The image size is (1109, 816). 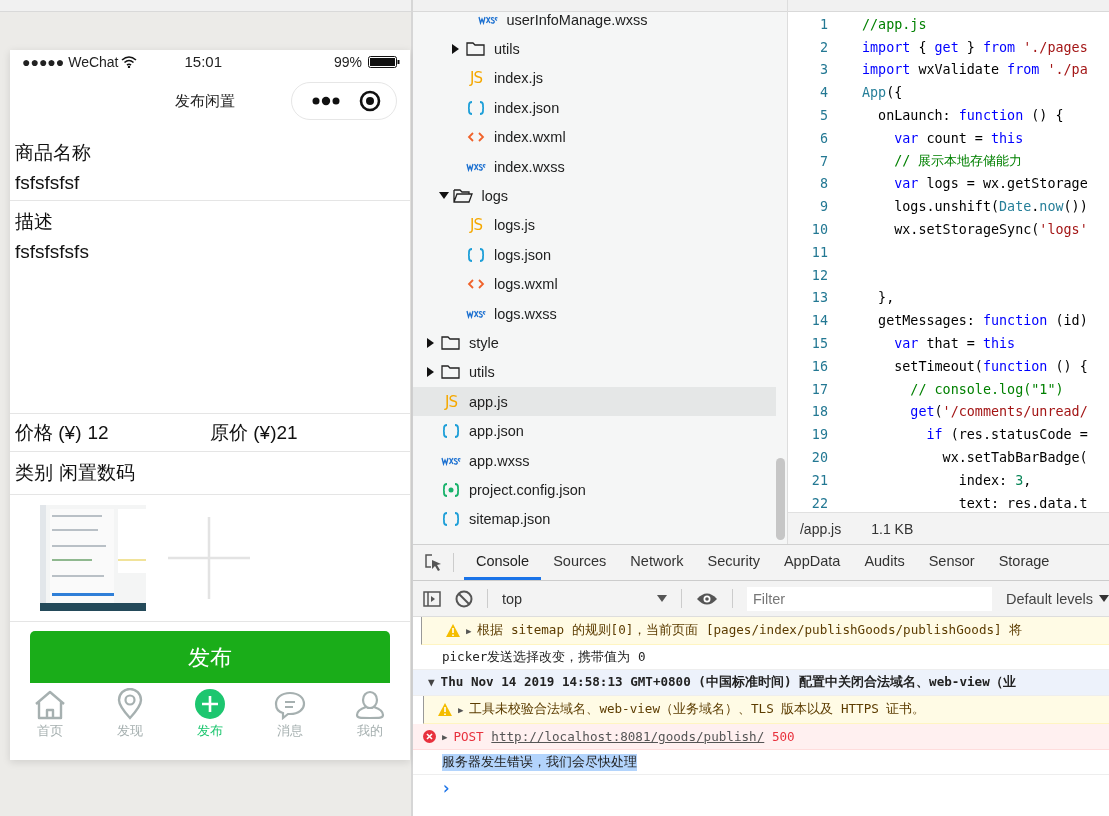 I want to click on devtools-tab: Audits, so click(x=884, y=562).